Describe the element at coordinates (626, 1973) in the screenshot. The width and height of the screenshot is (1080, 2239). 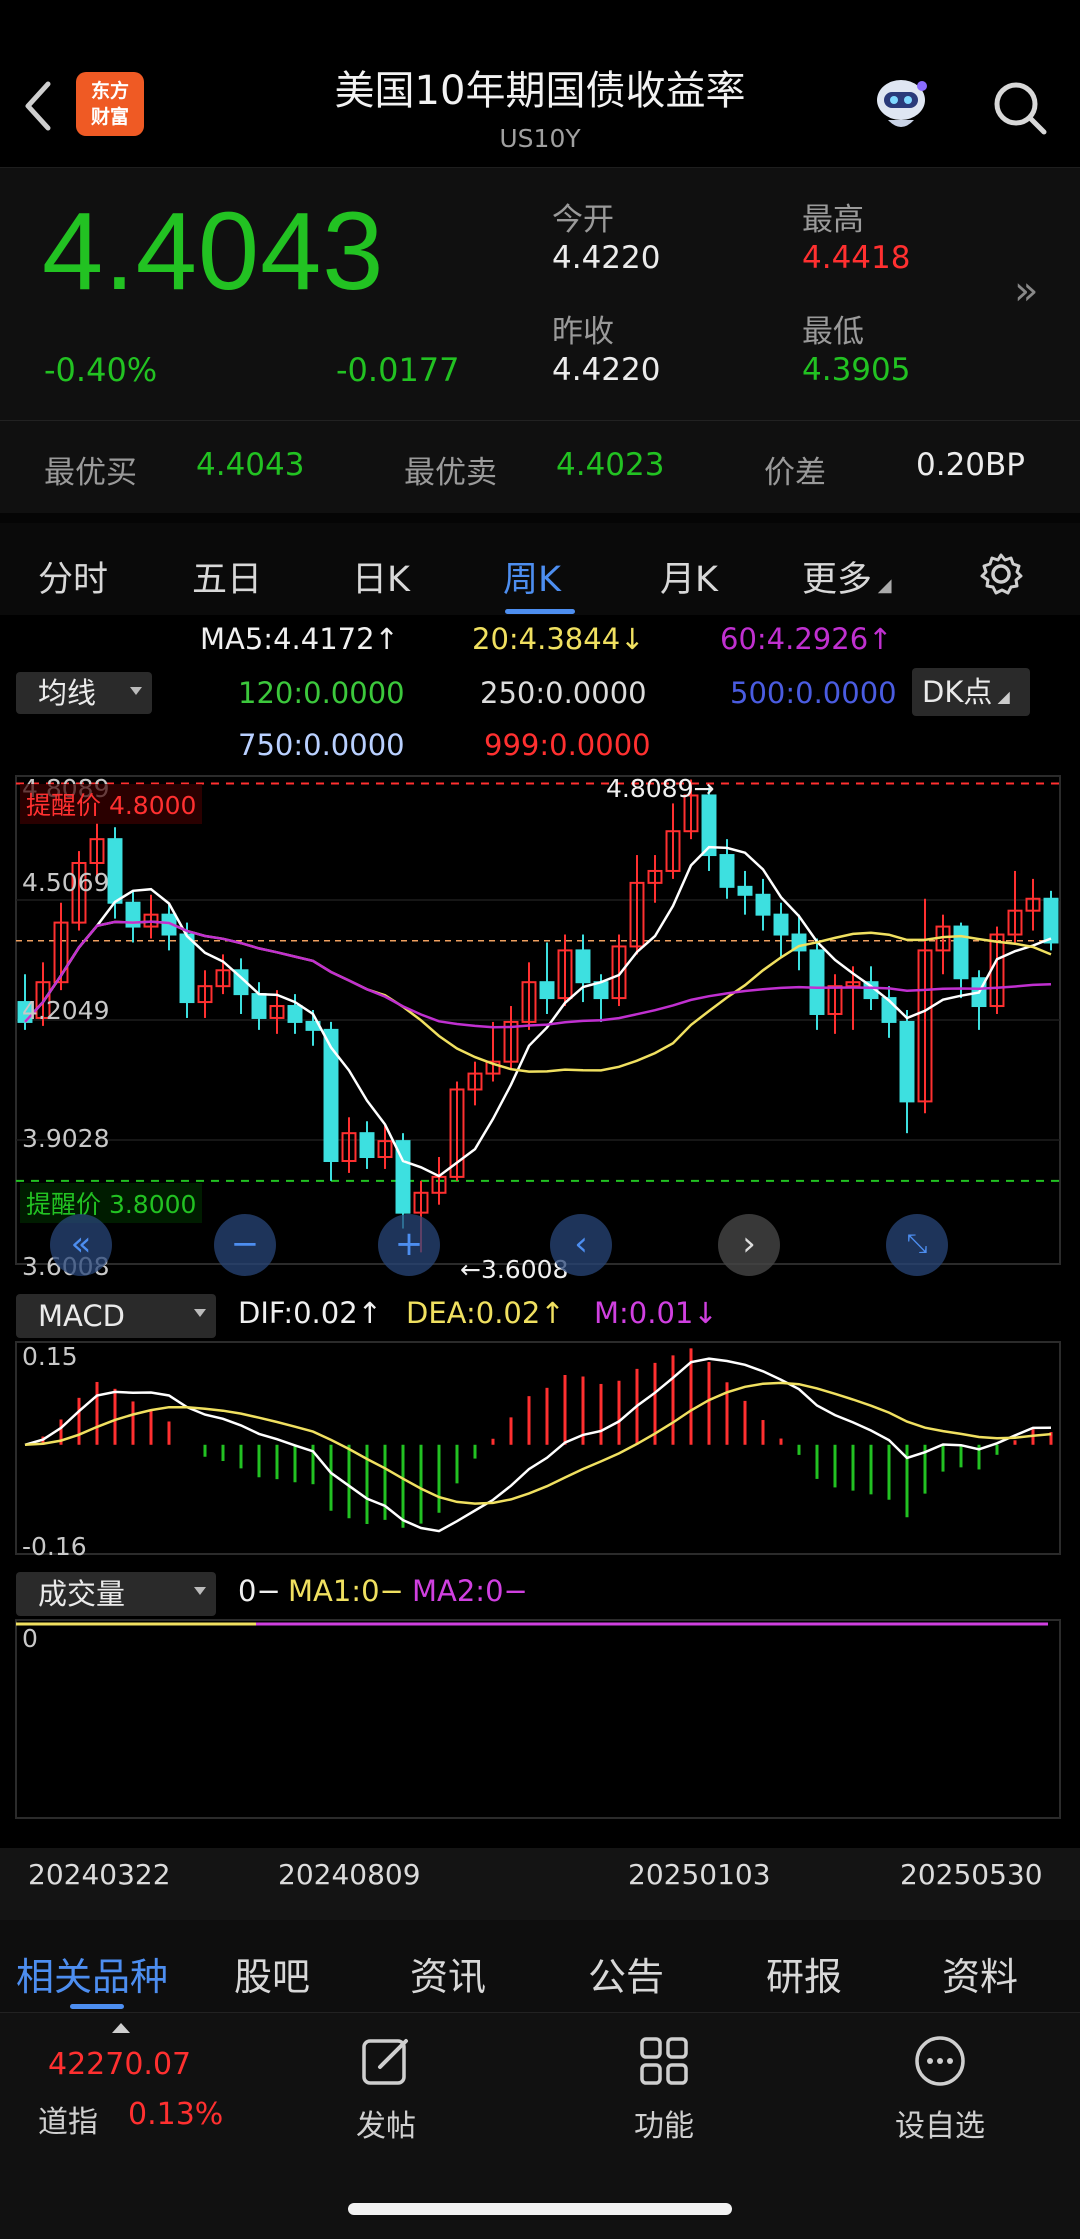
I see `tab-announcements: 公告` at that location.